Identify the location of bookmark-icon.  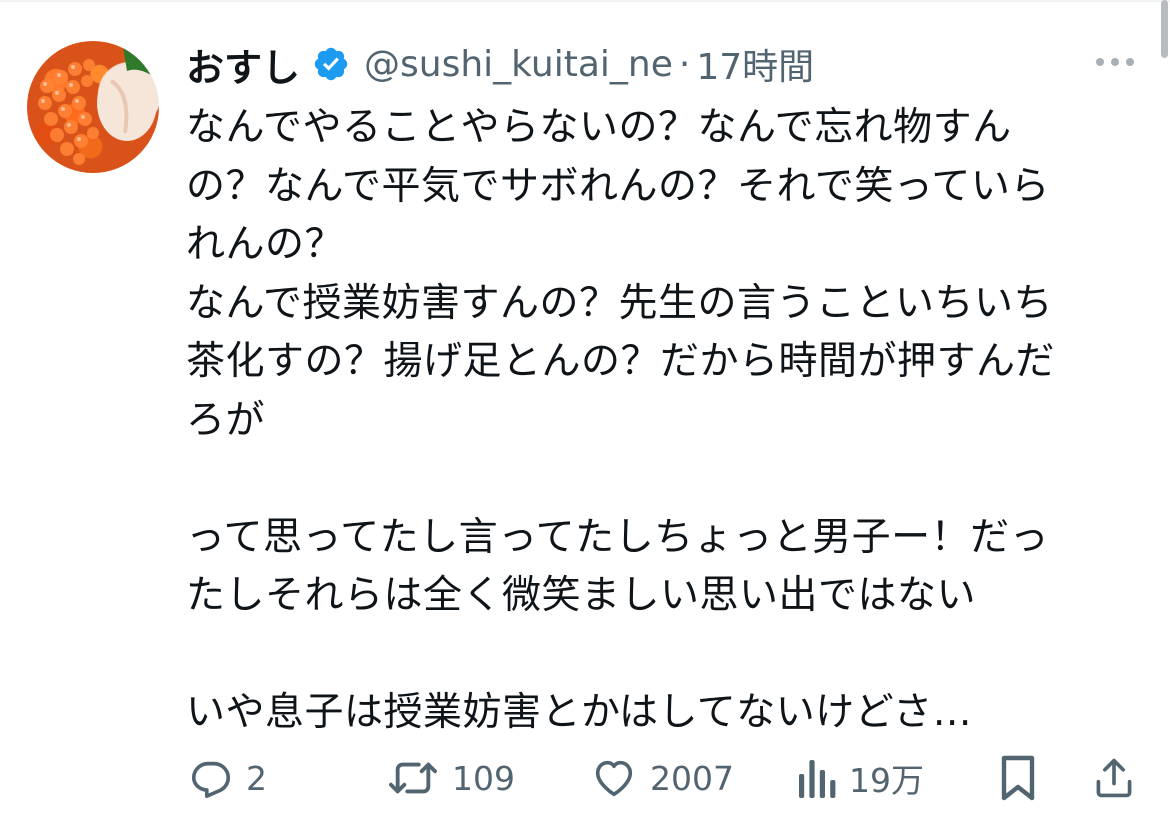
(1018, 778).